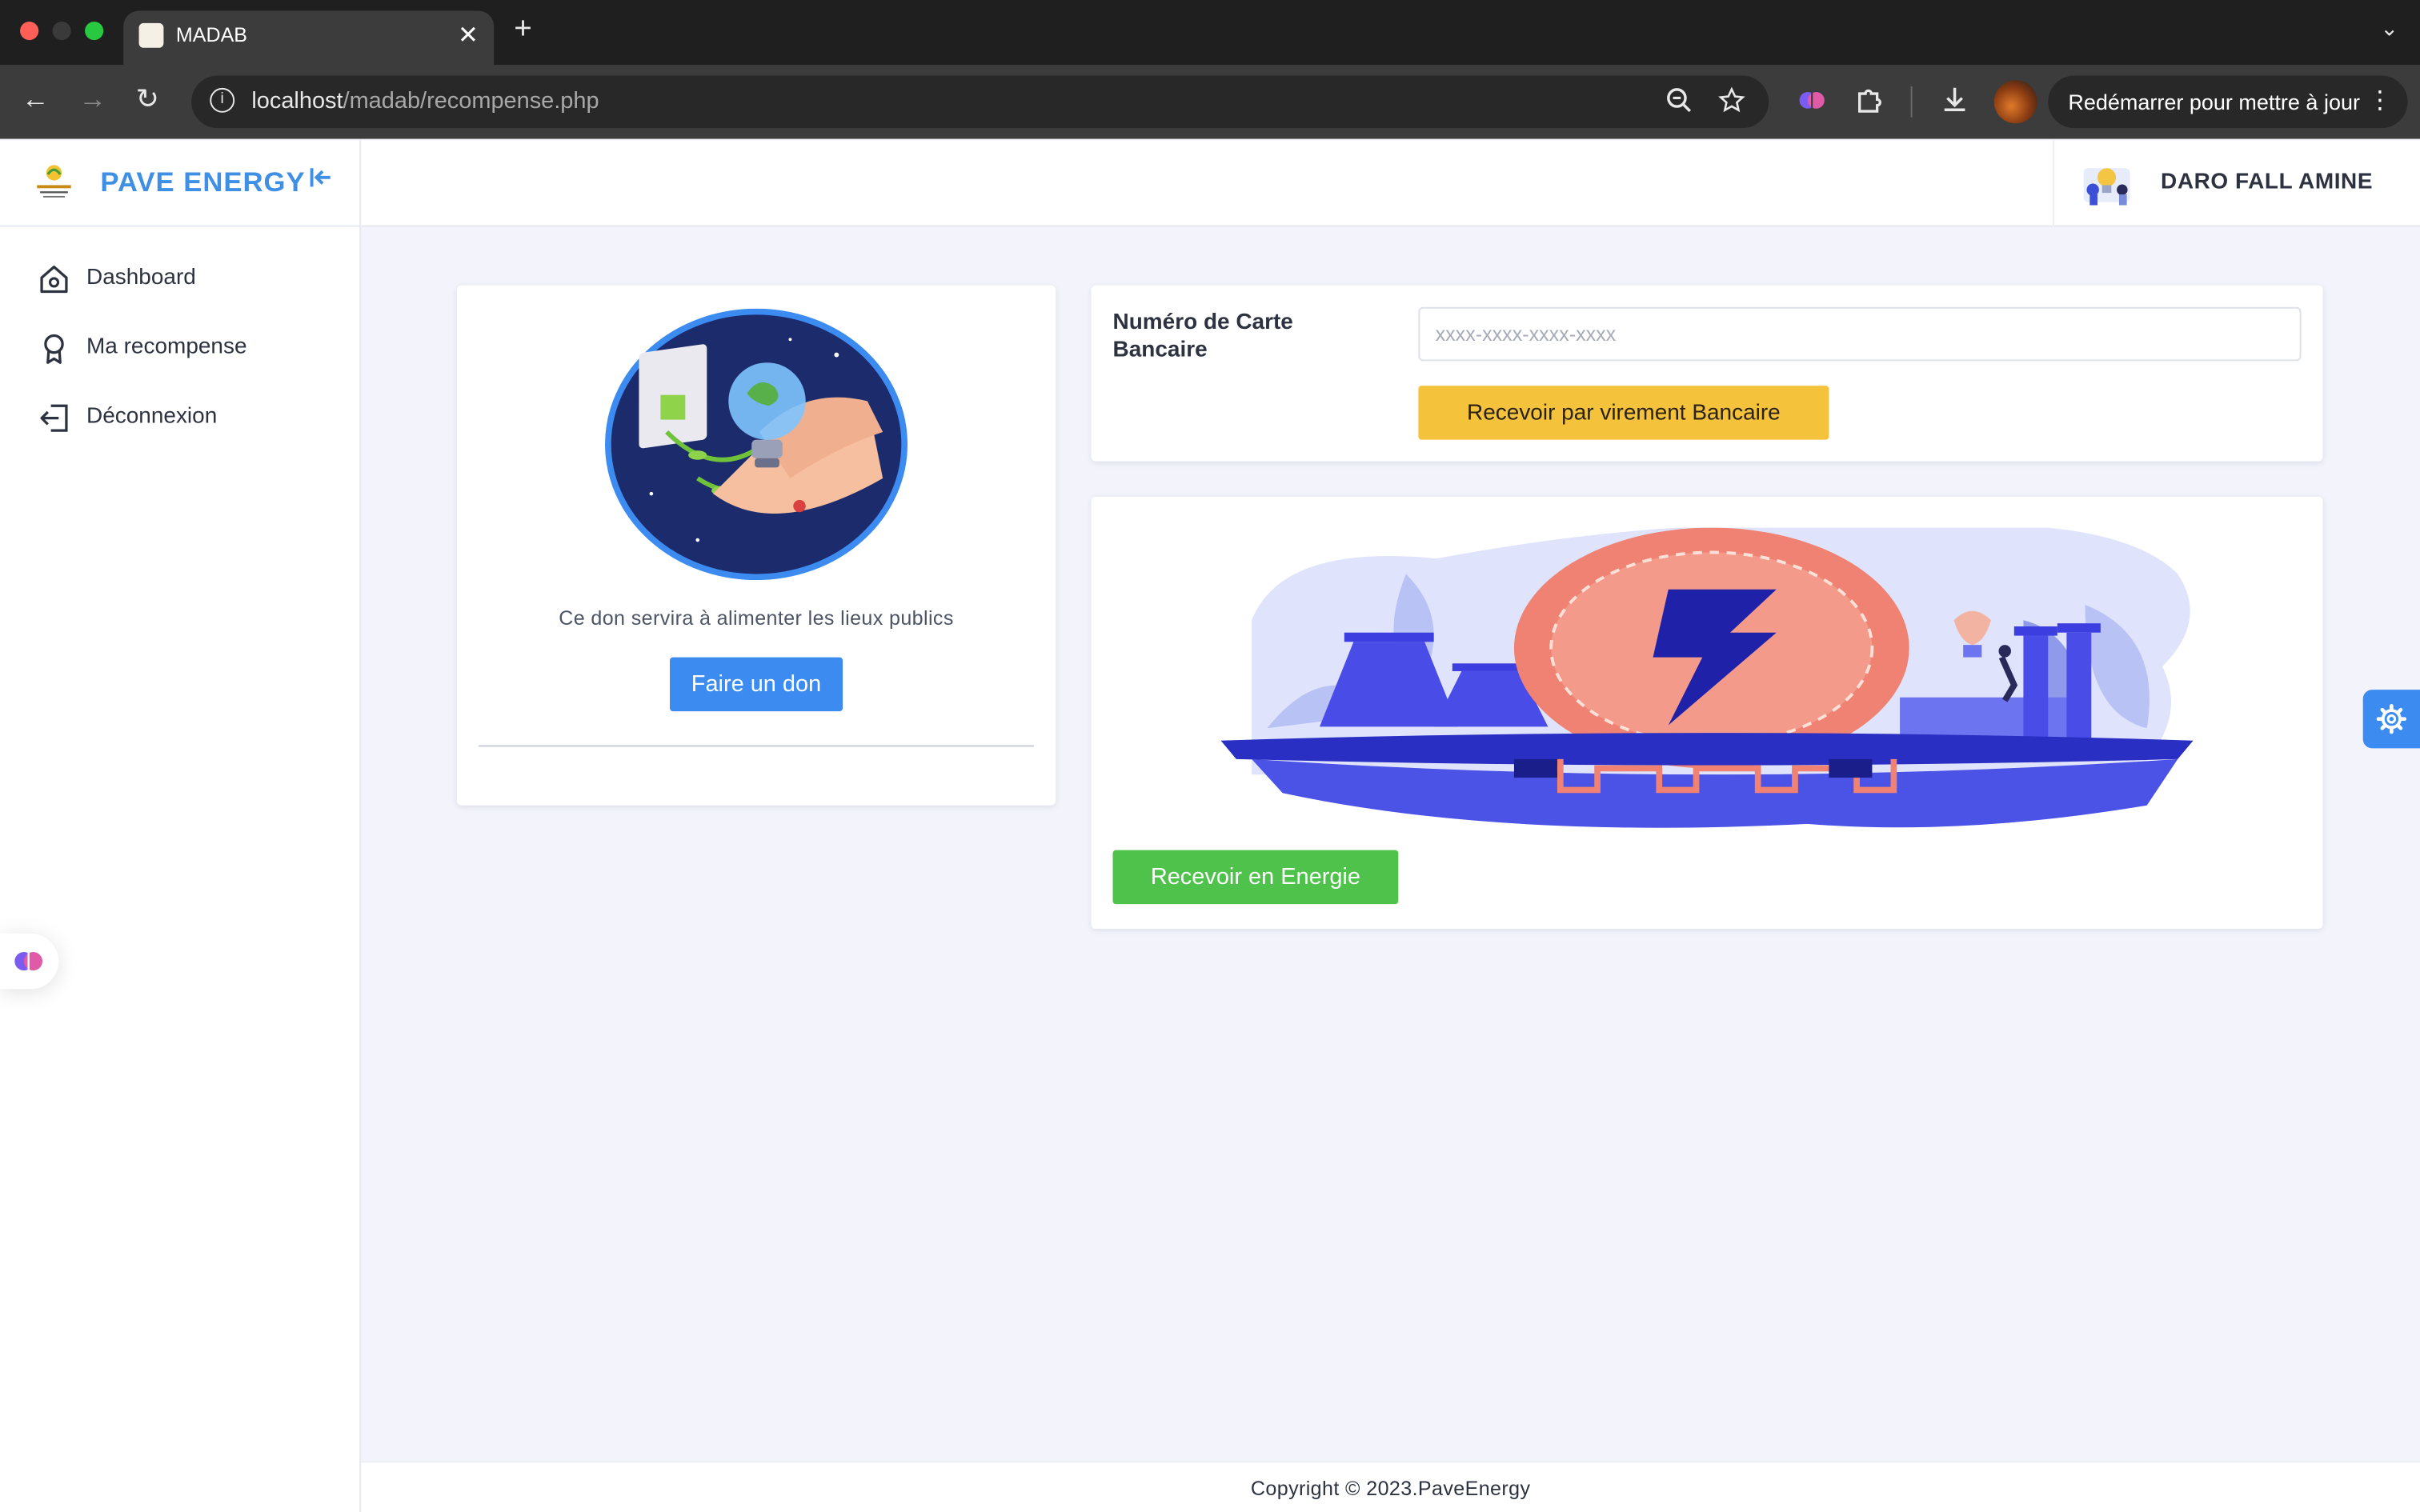 The image size is (2420, 1512). I want to click on restart-update-button: Redémarrer pour mettre à jour ⋮, so click(2228, 102).